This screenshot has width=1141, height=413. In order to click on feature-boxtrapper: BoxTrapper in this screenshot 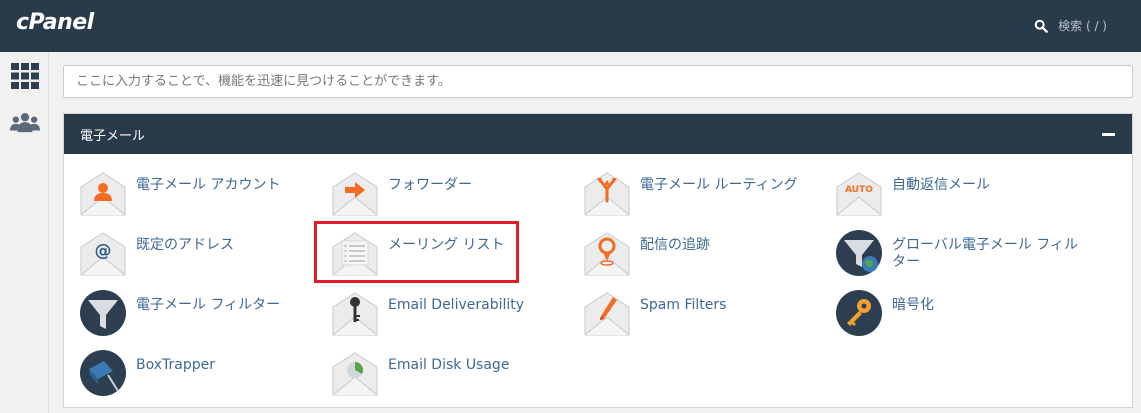, I will do `click(204, 375)`.